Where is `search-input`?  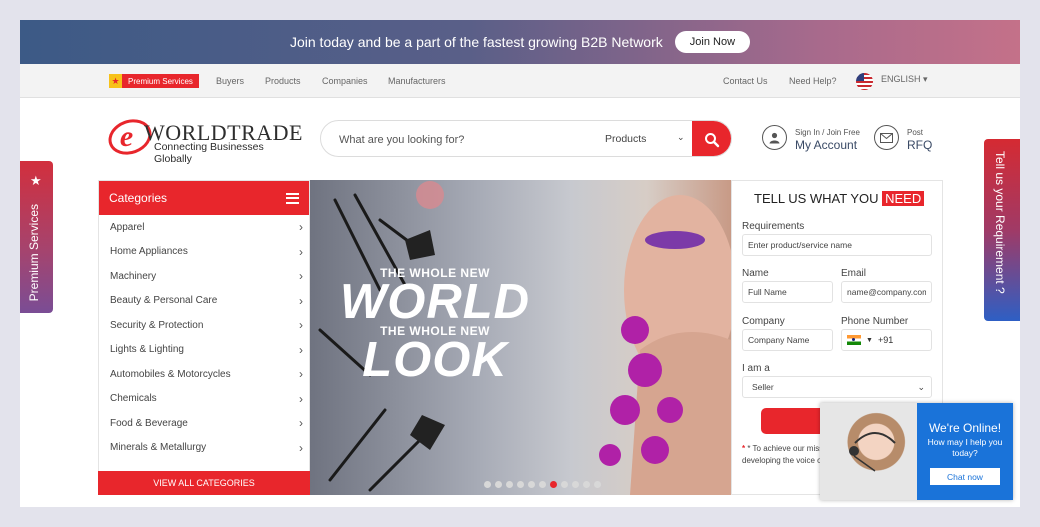 search-input is located at coordinates (459, 140).